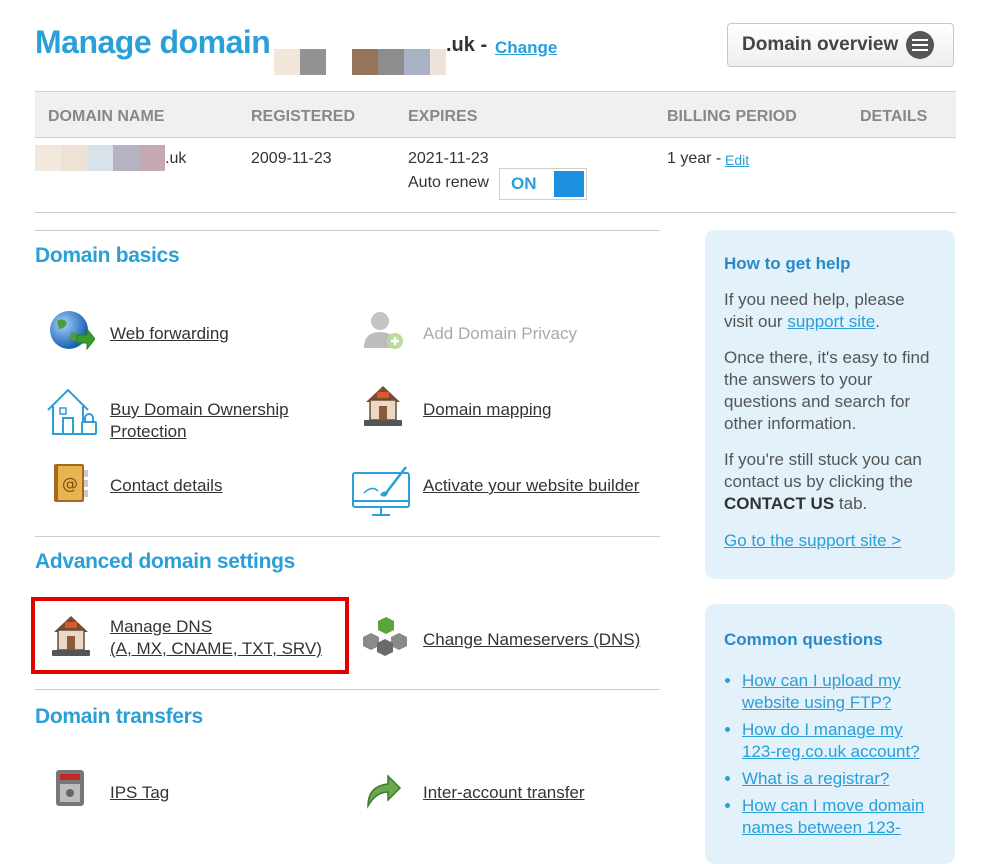 The height and width of the screenshot is (864, 984). What do you see at coordinates (385, 639) in the screenshot?
I see `network-cubes-icon` at bounding box center [385, 639].